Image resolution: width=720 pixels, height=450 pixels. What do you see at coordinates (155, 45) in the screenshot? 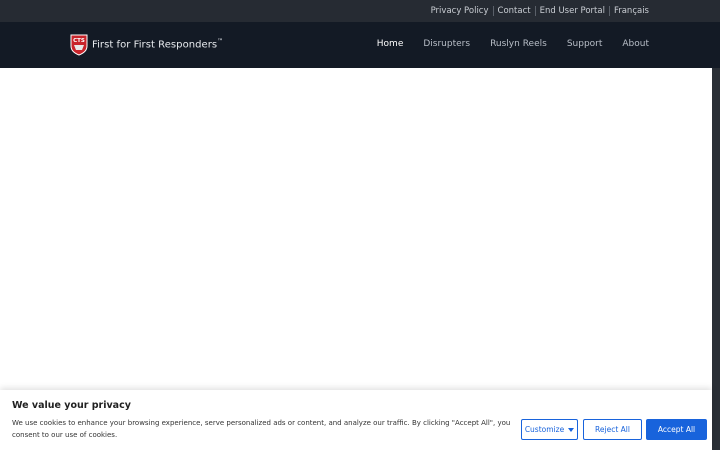
I see `brand-text: First for First Responders` at bounding box center [155, 45].